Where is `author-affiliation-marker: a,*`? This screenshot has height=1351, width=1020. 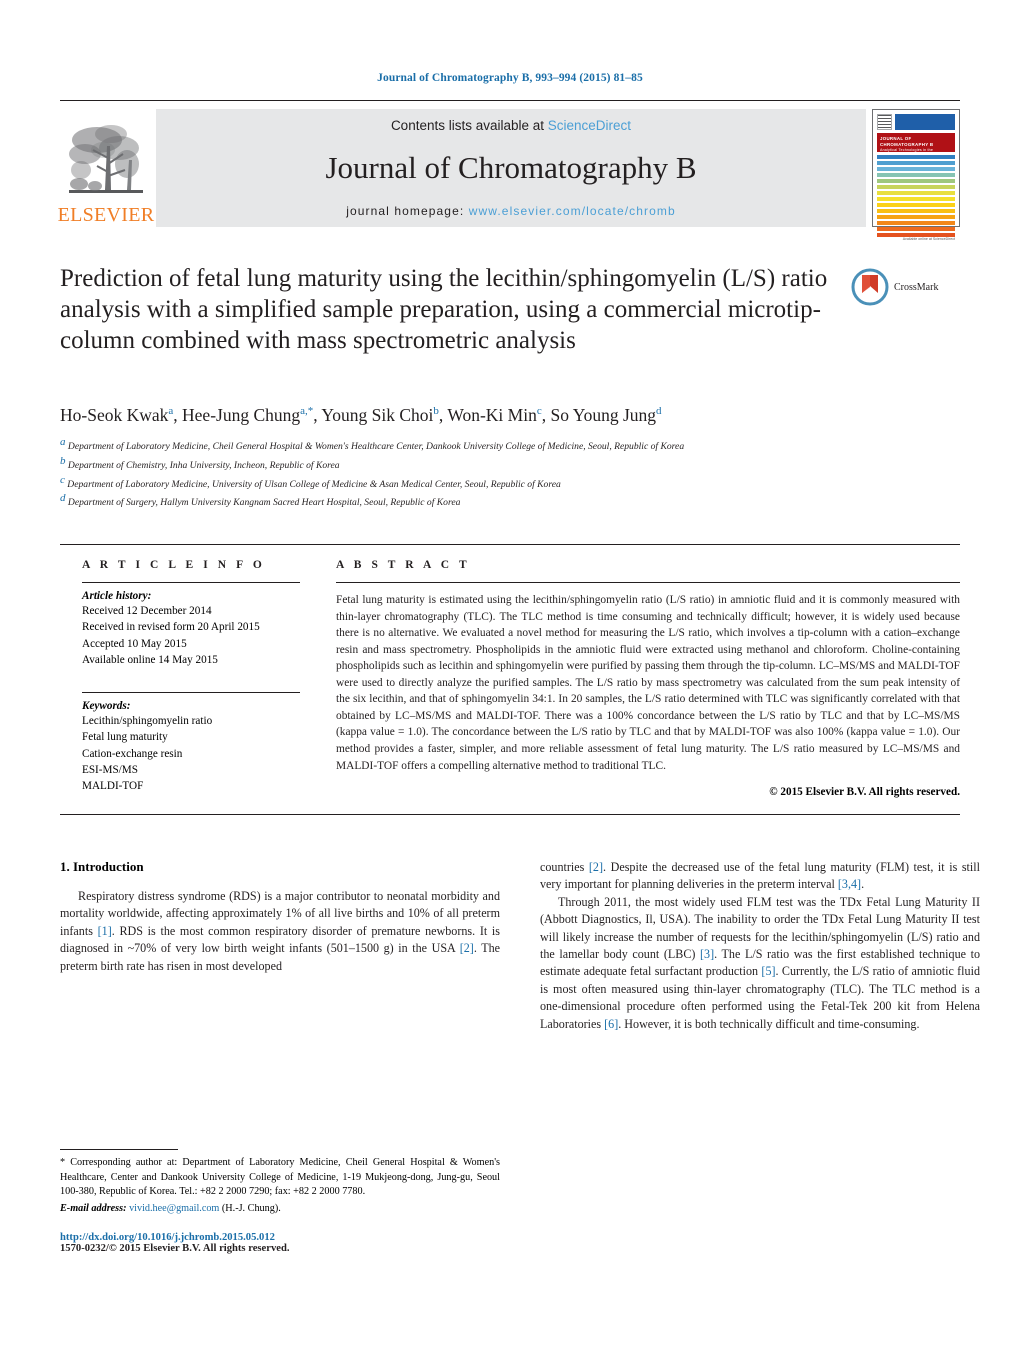 author-affiliation-marker: a,* is located at coordinates (307, 411).